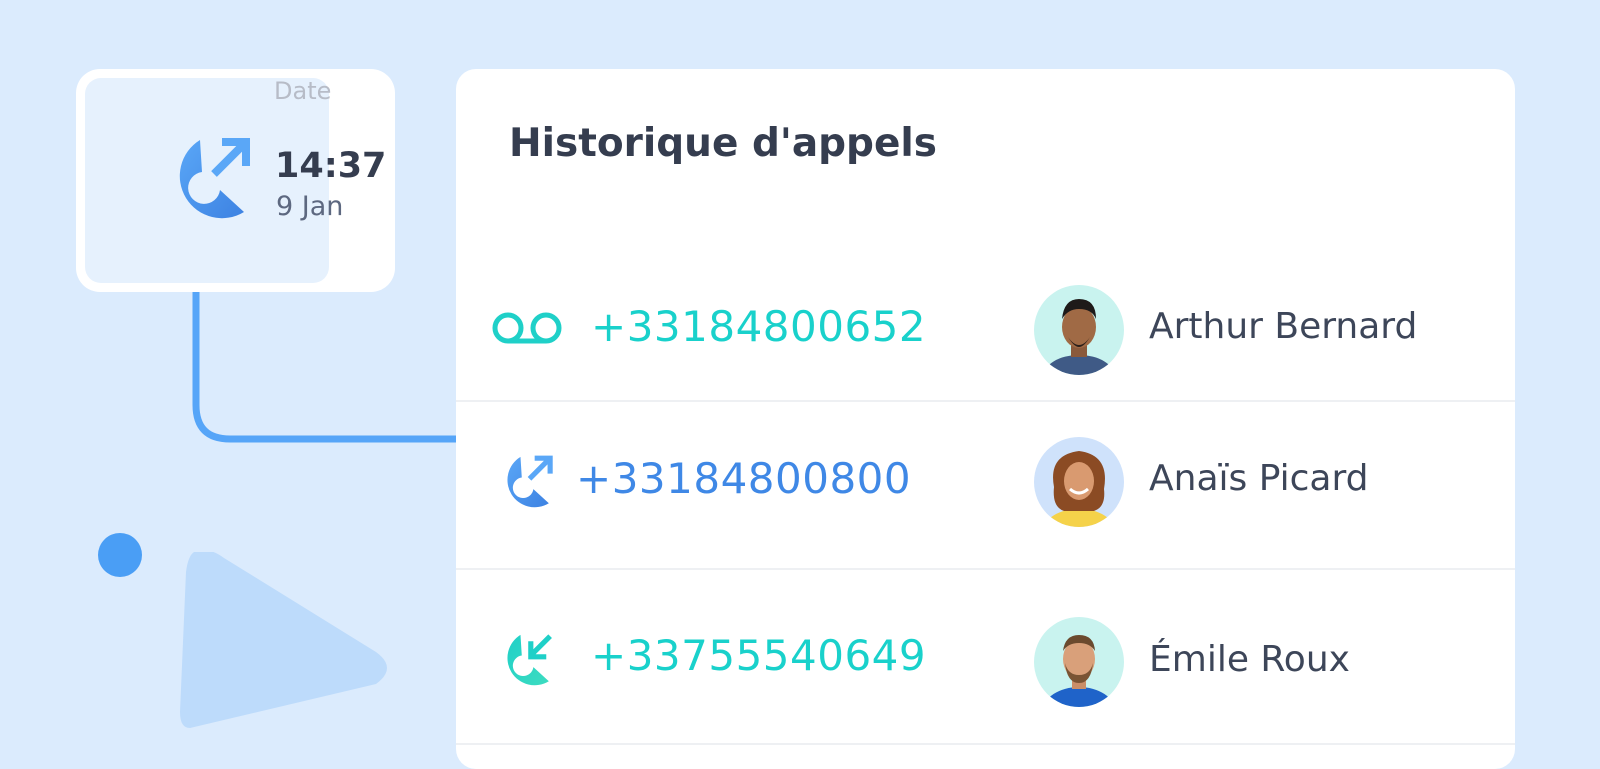 The image size is (1600, 769). I want to click on call-row: +33184800800 Anaïs Picard, so click(985, 485).